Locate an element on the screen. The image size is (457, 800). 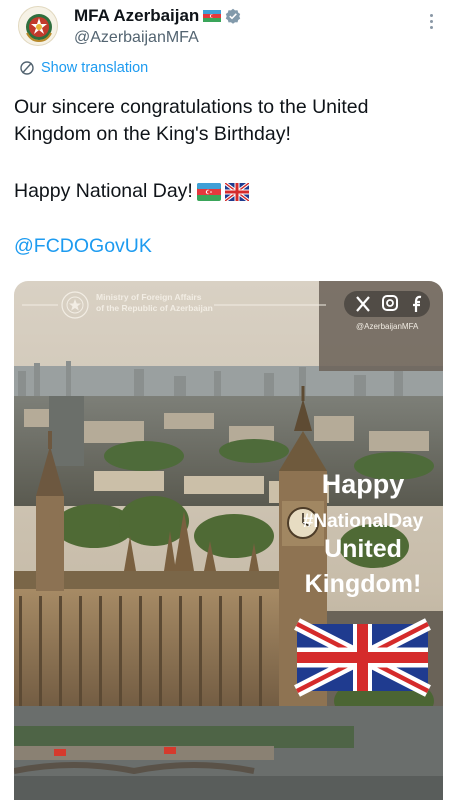
uk-flag-icon is located at coordinates (236, 191).